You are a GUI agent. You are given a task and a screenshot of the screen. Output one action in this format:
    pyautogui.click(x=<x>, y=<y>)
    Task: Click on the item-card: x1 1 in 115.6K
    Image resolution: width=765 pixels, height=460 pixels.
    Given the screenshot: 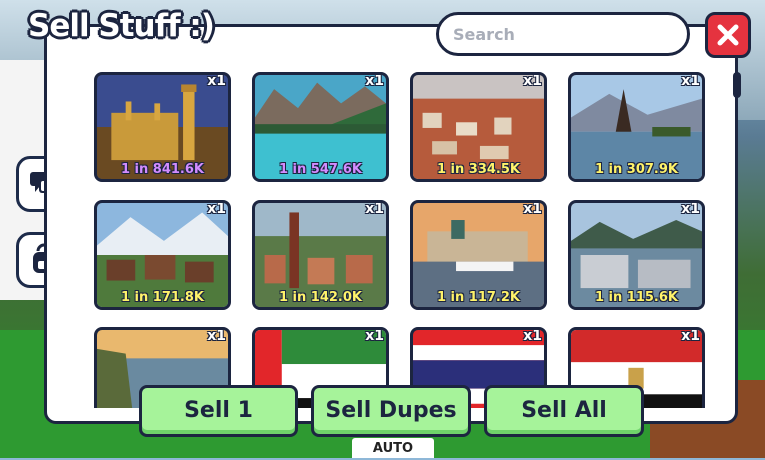 What is the action you would take?
    pyautogui.click(x=636, y=255)
    